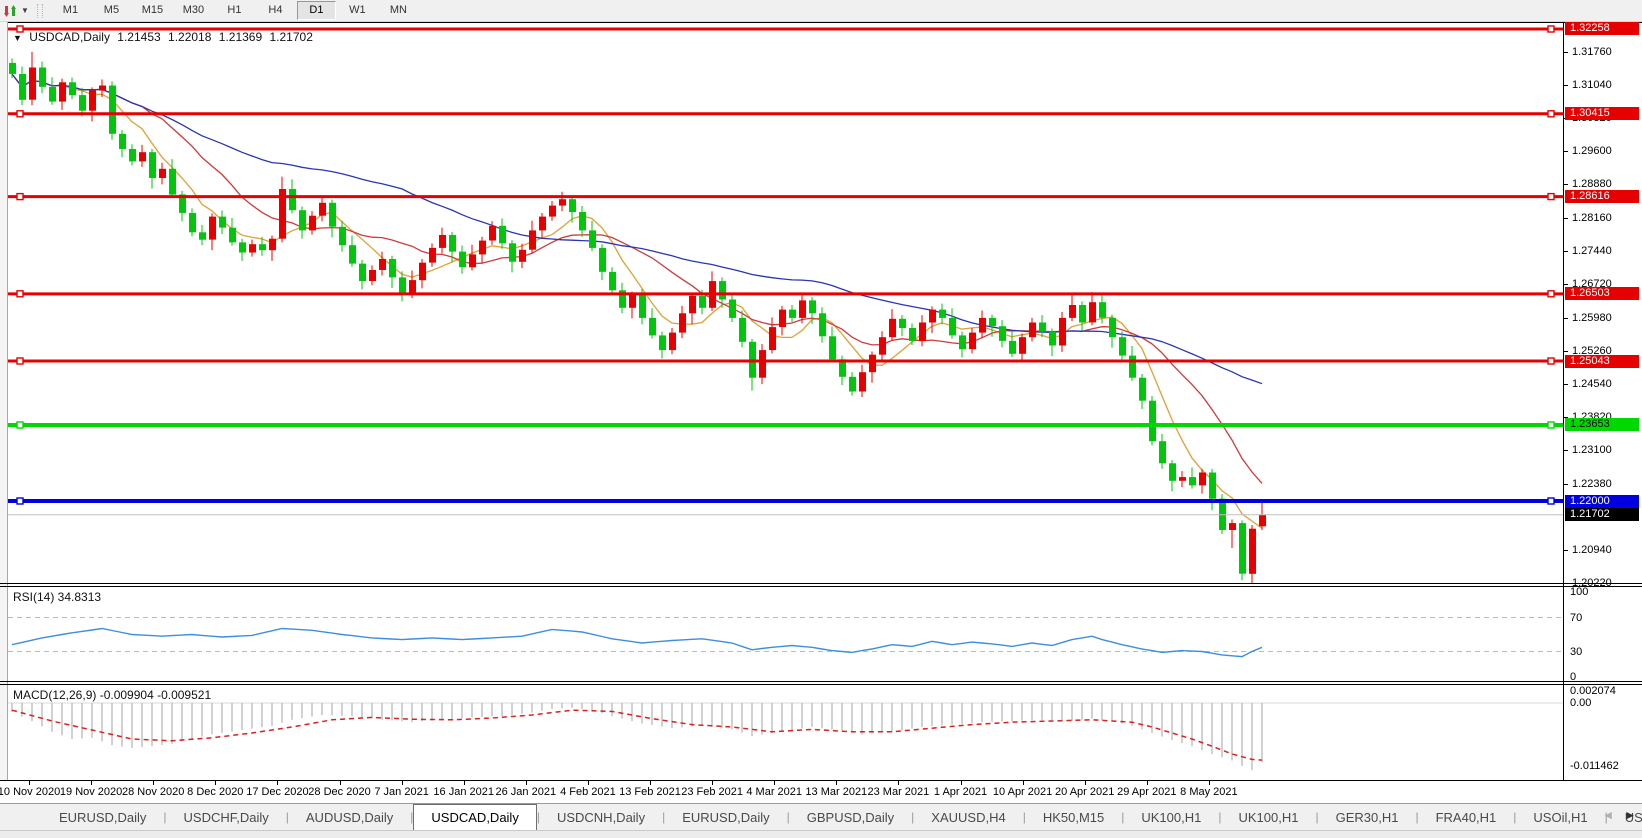 Image resolution: width=1642 pixels, height=838 pixels. I want to click on ohlc-open: 1.21453, so click(139, 37).